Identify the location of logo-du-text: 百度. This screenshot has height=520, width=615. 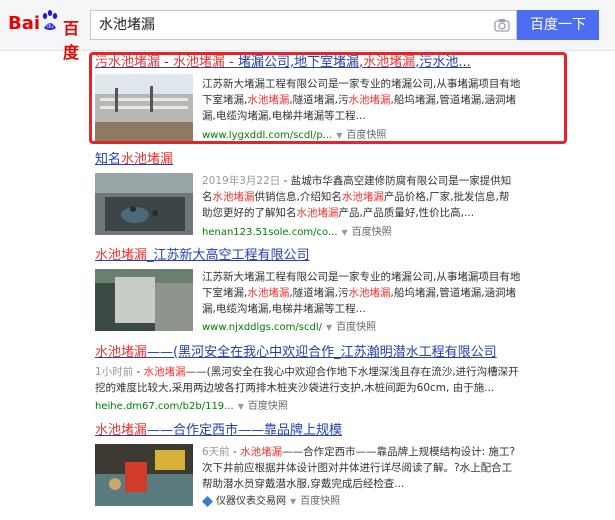
(71, 40).